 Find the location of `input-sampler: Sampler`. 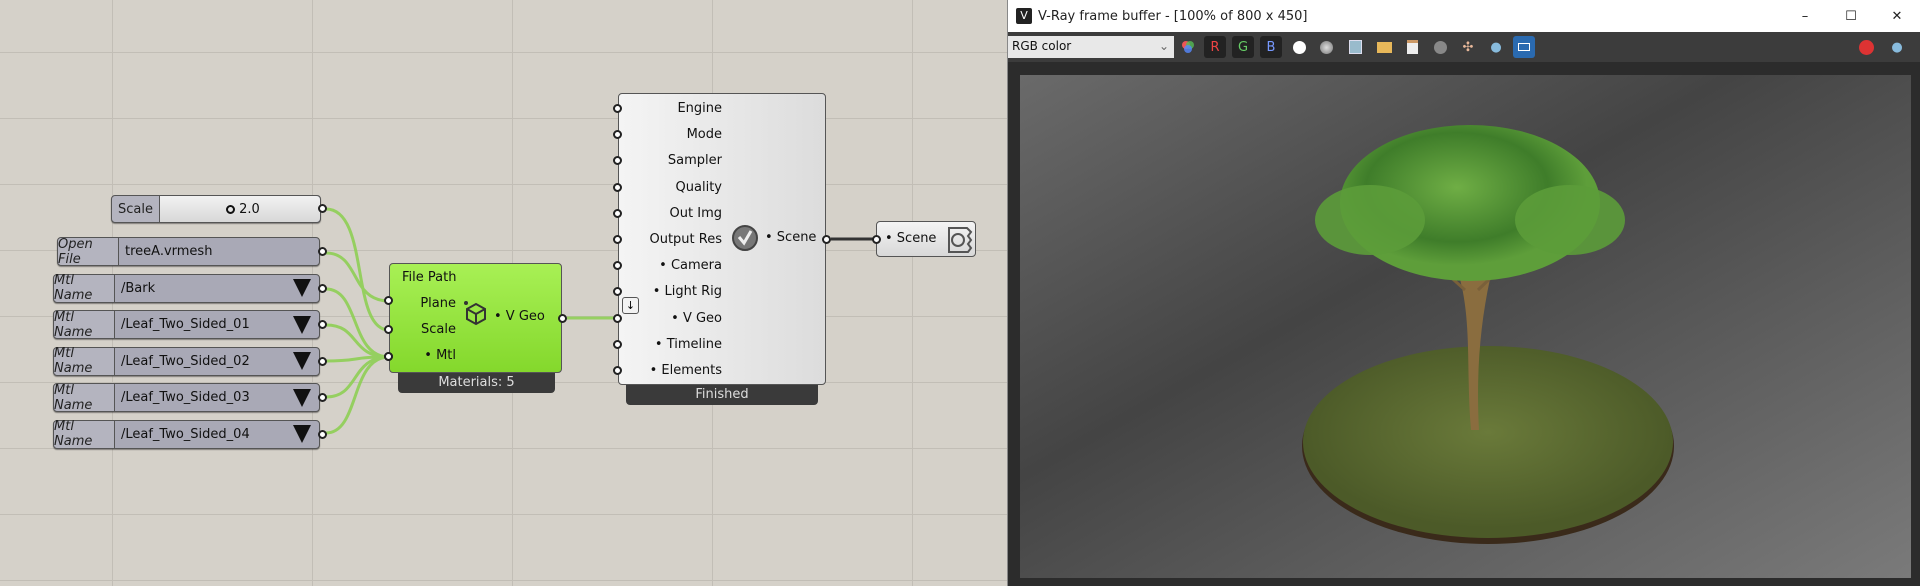

input-sampler: Sampler is located at coordinates (670, 160).